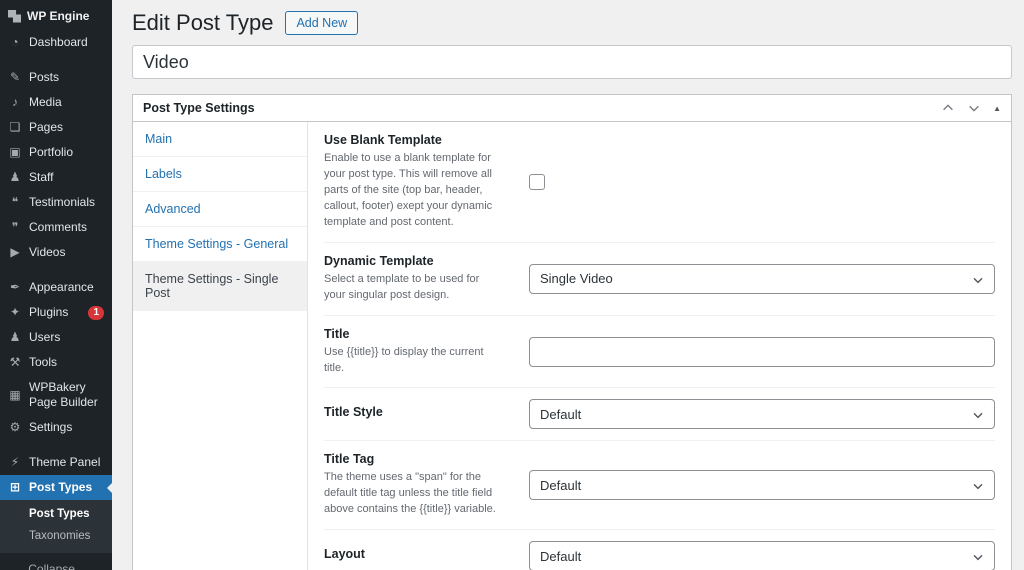 Image resolution: width=1024 pixels, height=570 pixels. Describe the element at coordinates (56, 287) in the screenshot. I see `sidebar-item-appearance: ✒ Appearance` at that location.